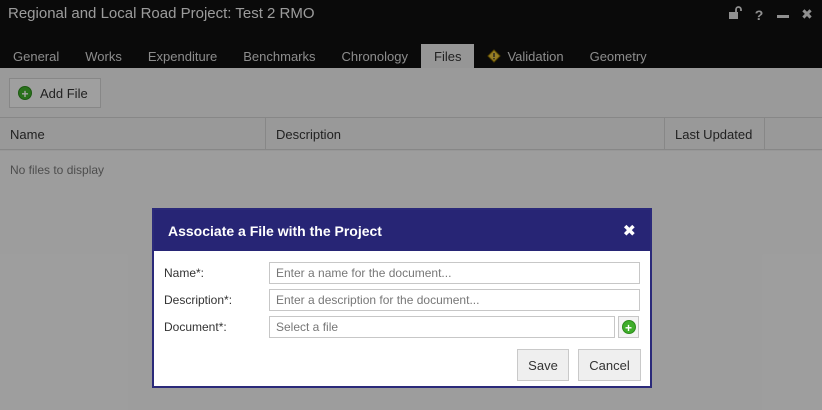 The image size is (822, 410). I want to click on select-file-button: +, so click(628, 327).